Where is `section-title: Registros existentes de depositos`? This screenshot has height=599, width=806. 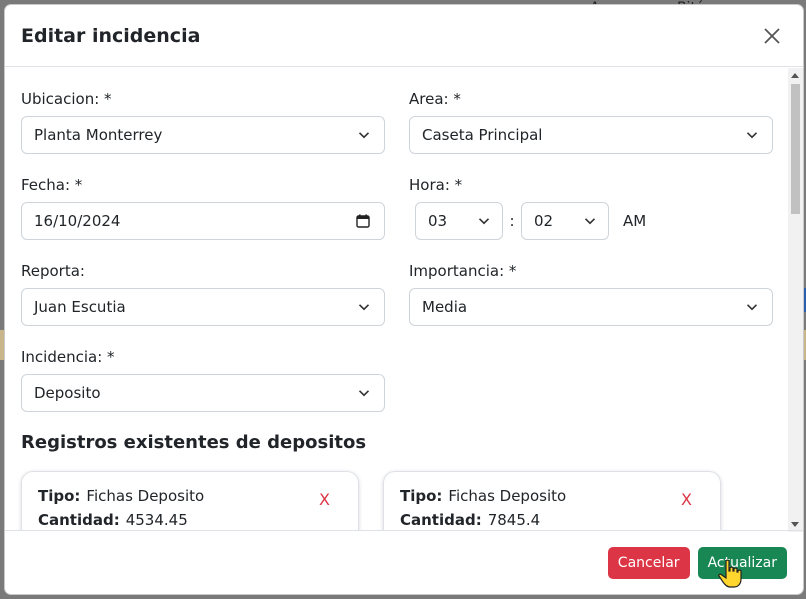
section-title: Registros existentes de depositos is located at coordinates (194, 442).